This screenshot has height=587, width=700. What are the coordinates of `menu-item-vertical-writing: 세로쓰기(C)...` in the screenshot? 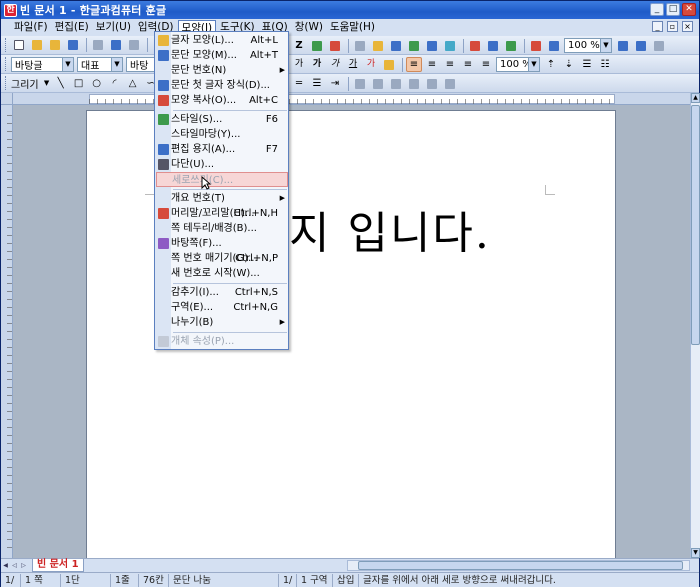 It's located at (222, 179).